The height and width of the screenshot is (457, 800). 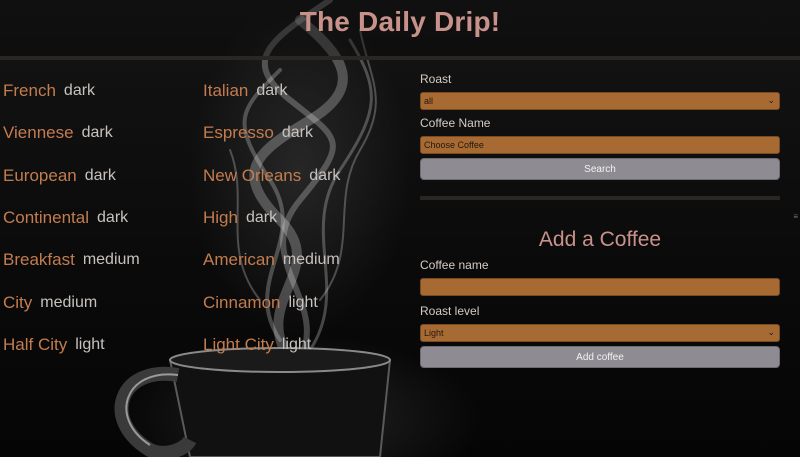 I want to click on page-header: The Daily Drip!, so click(x=400, y=30).